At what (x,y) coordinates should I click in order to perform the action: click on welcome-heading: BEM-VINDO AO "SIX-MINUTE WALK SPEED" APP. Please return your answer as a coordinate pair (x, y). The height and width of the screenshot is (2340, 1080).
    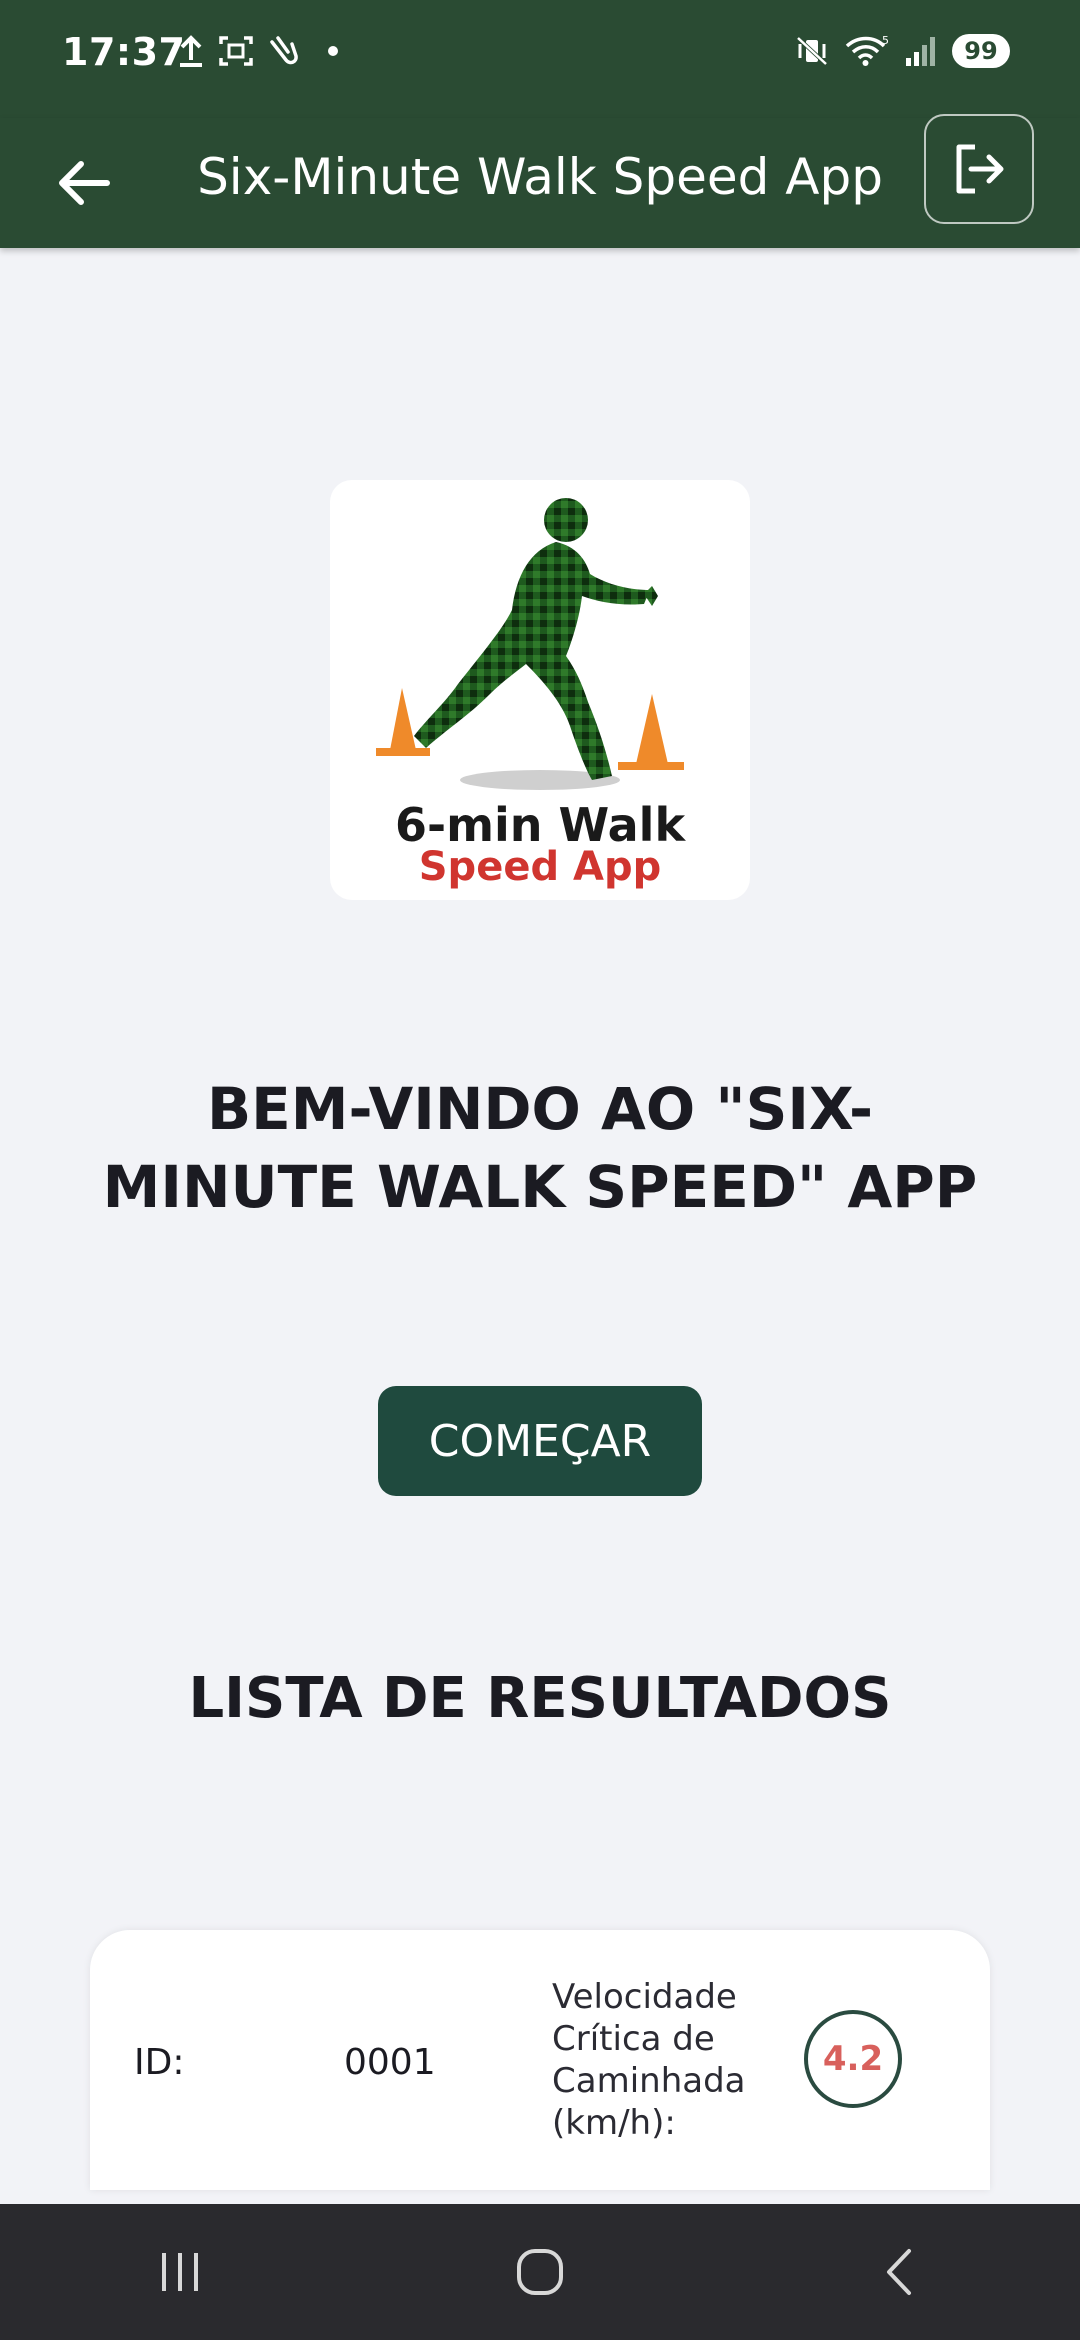
    Looking at the image, I should click on (540, 1148).